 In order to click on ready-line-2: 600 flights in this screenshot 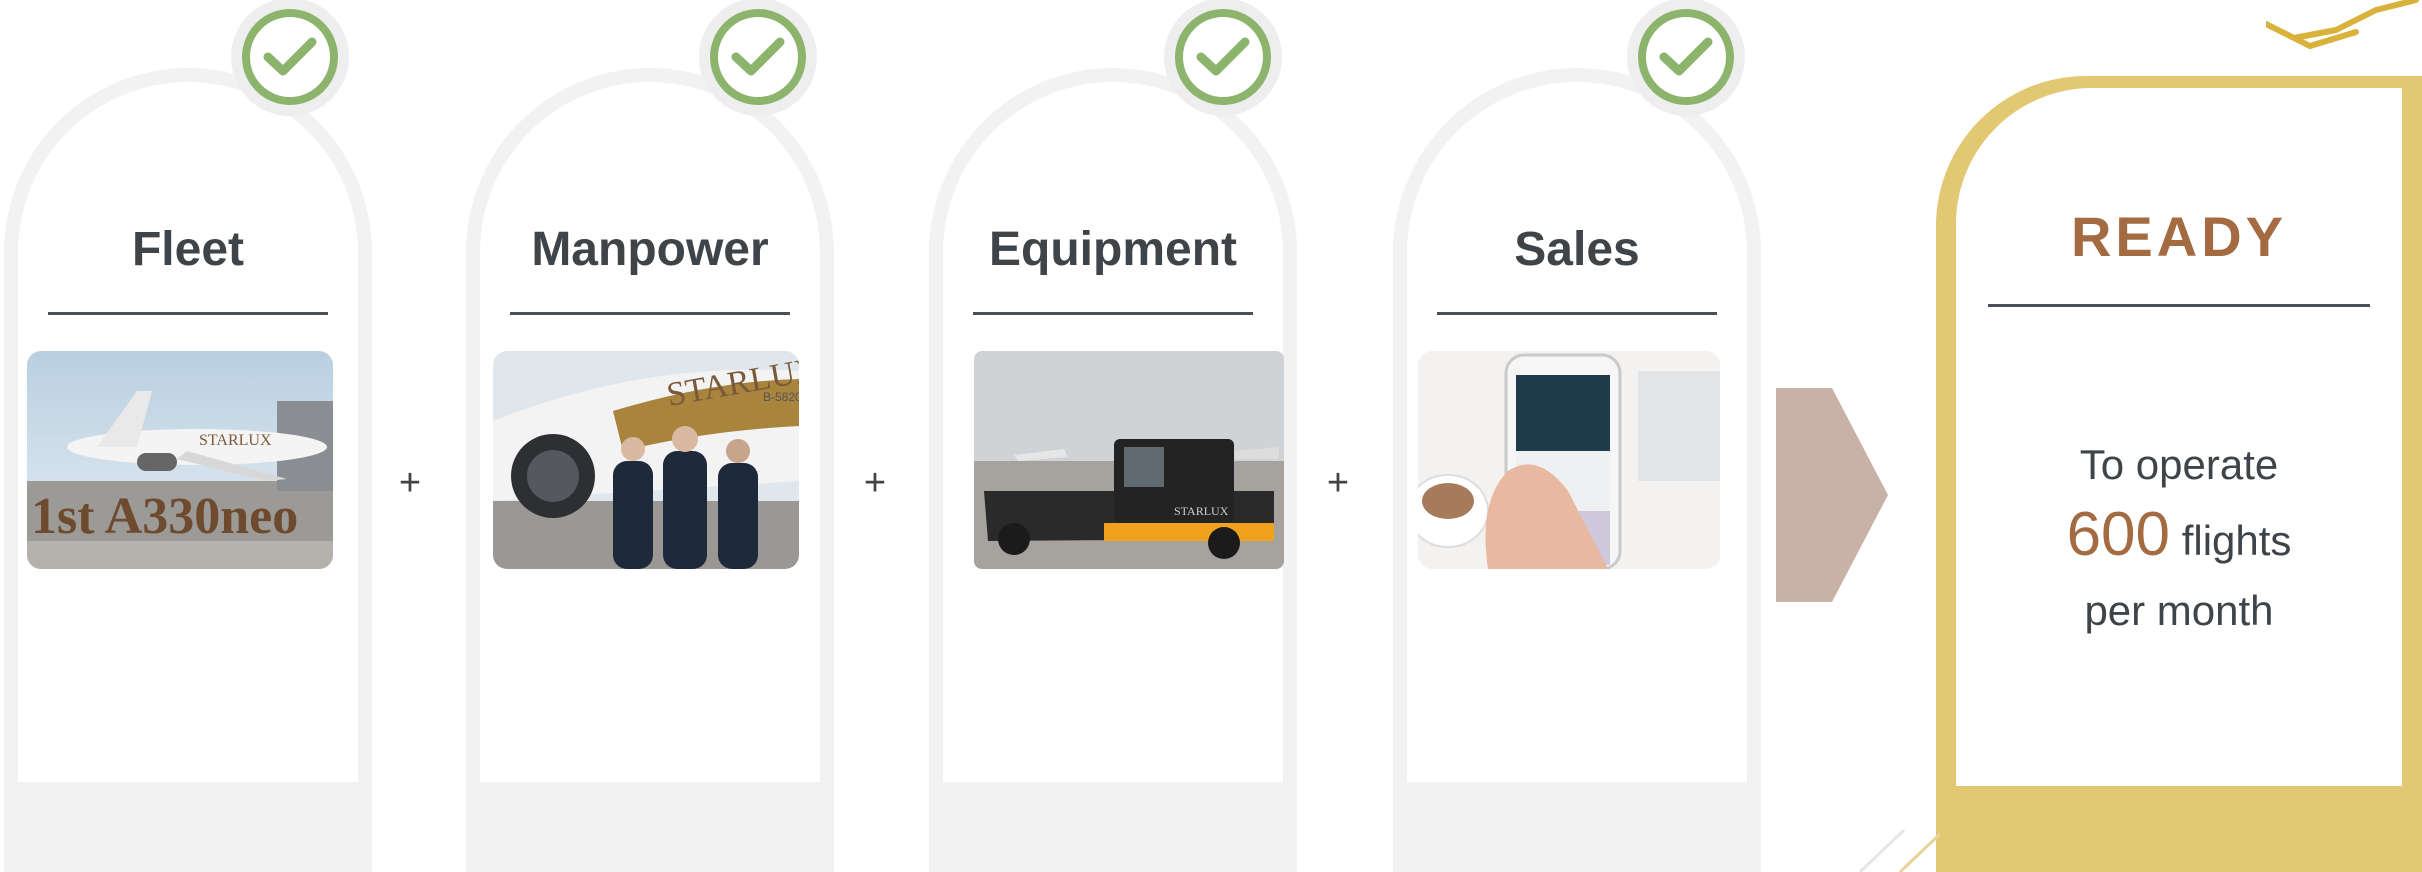, I will do `click(2179, 538)`.